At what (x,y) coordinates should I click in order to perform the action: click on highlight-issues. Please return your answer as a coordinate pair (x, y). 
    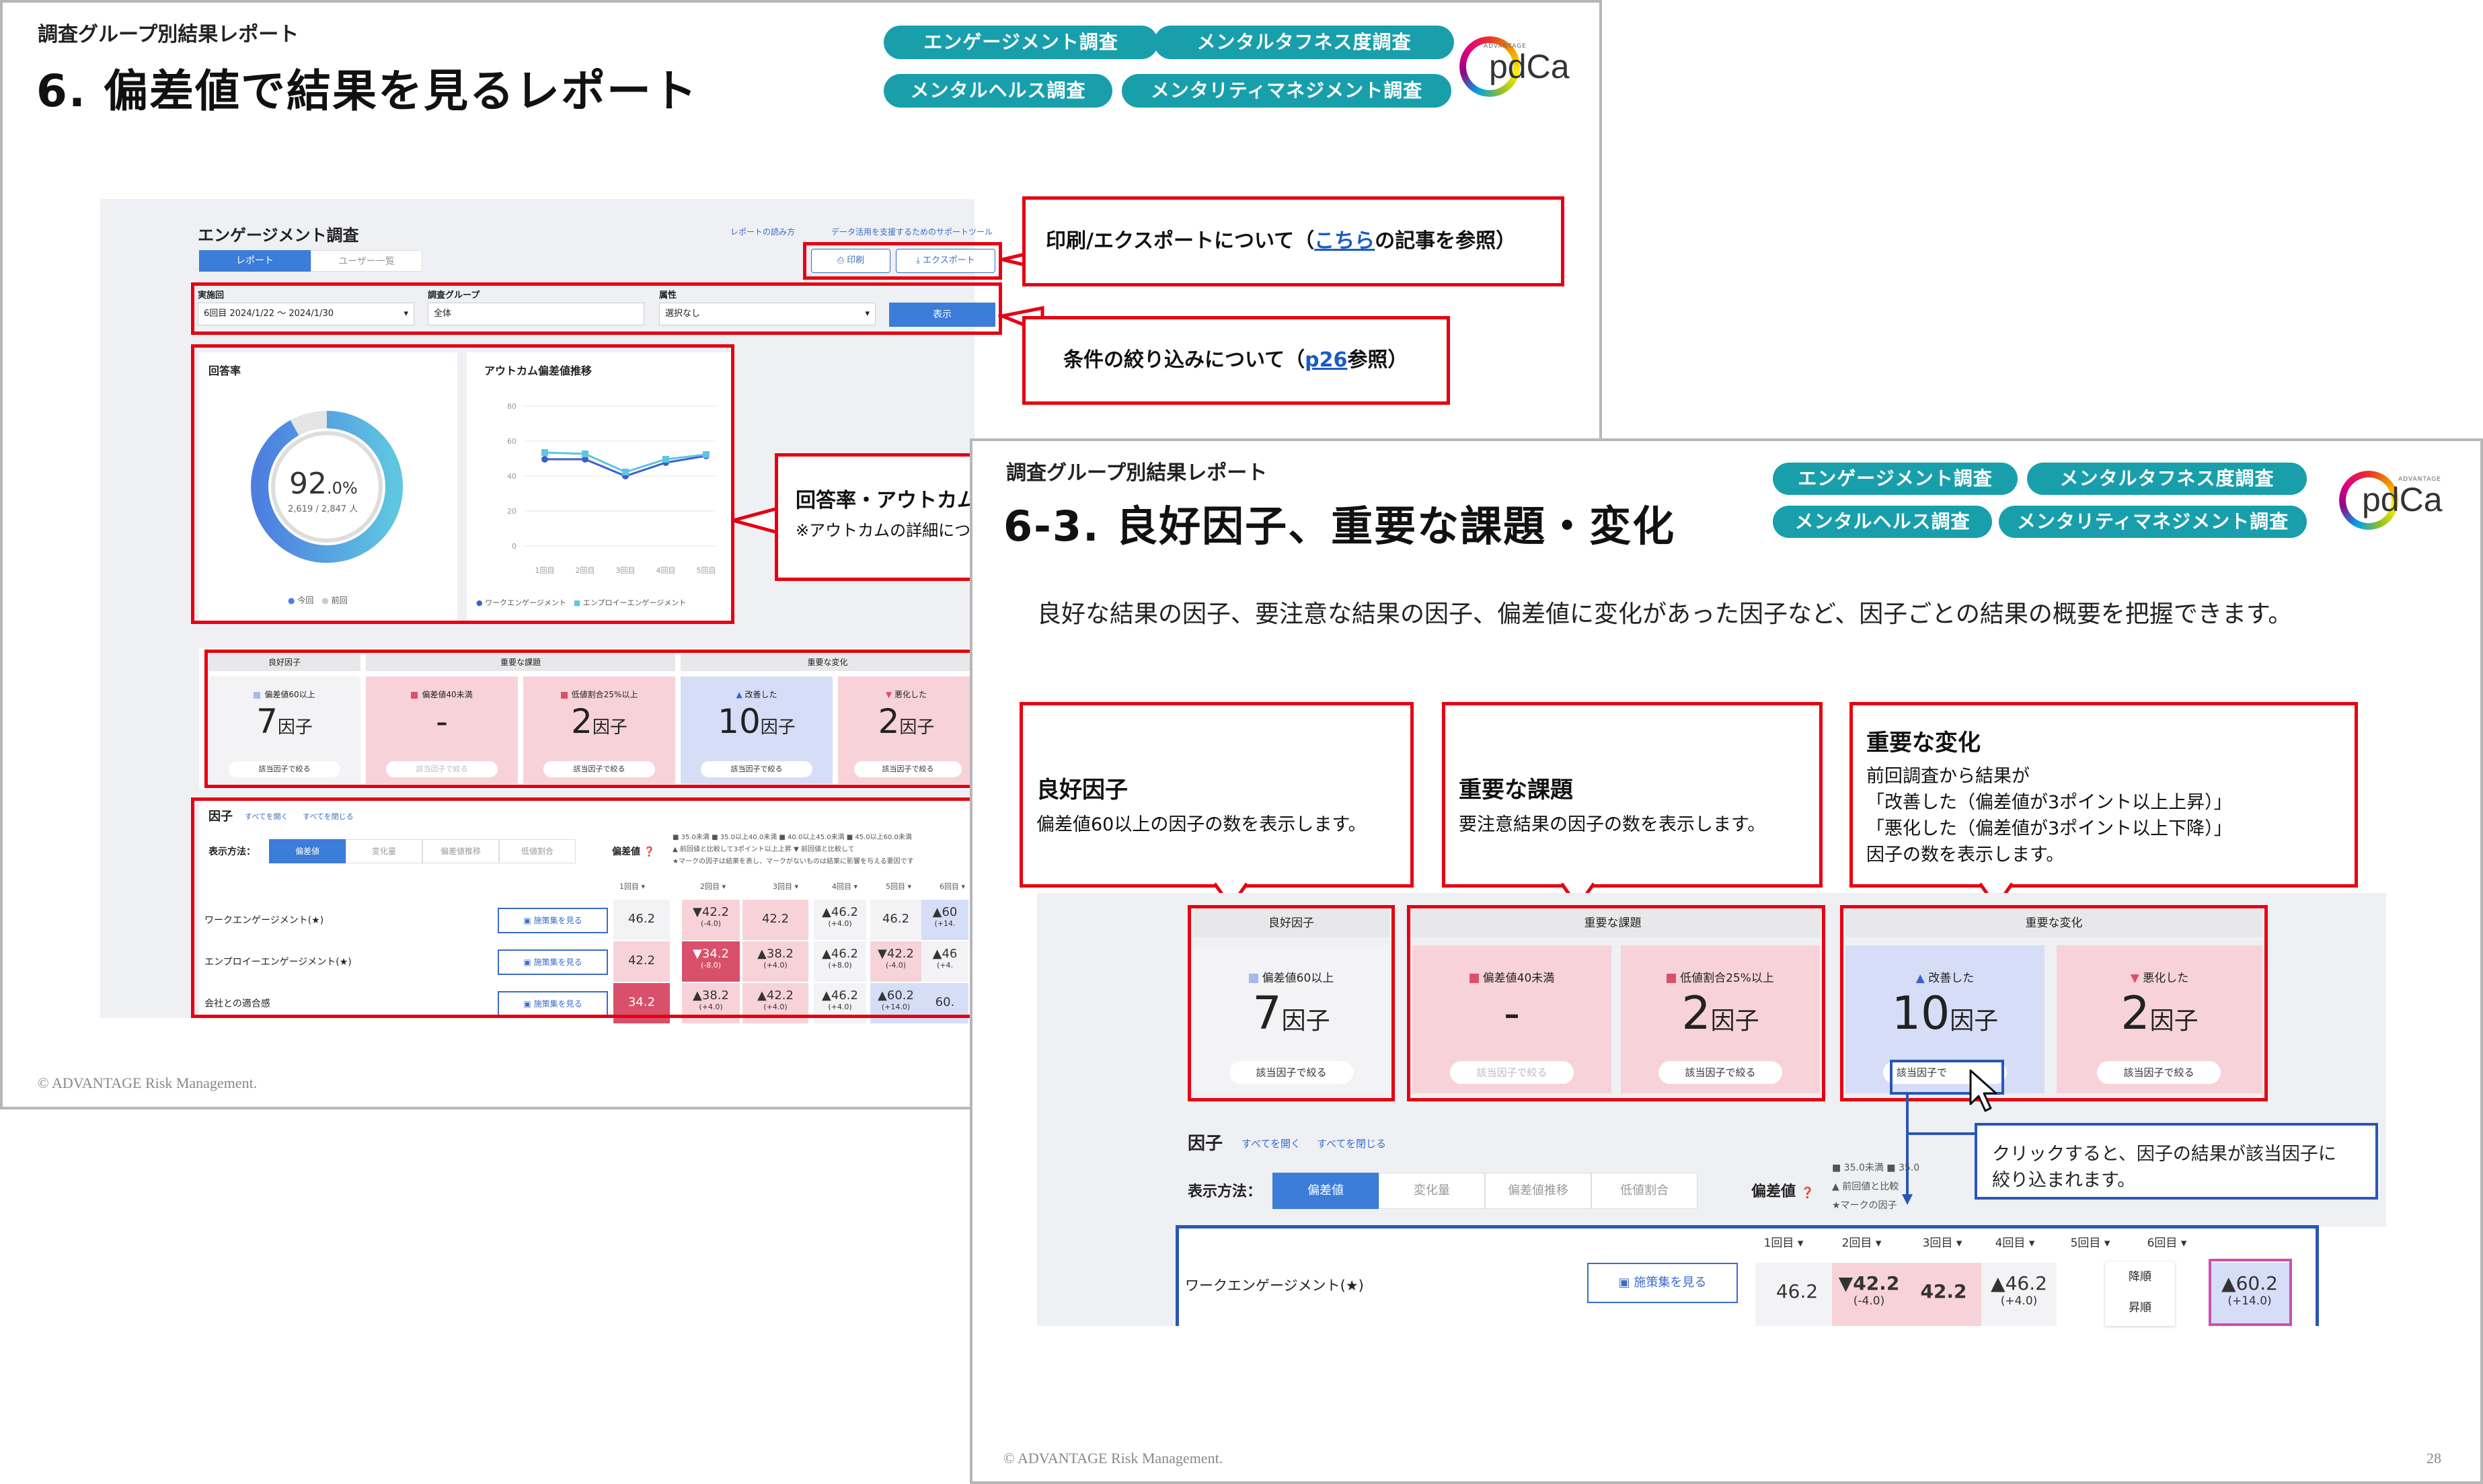
    Looking at the image, I should click on (1616, 1003).